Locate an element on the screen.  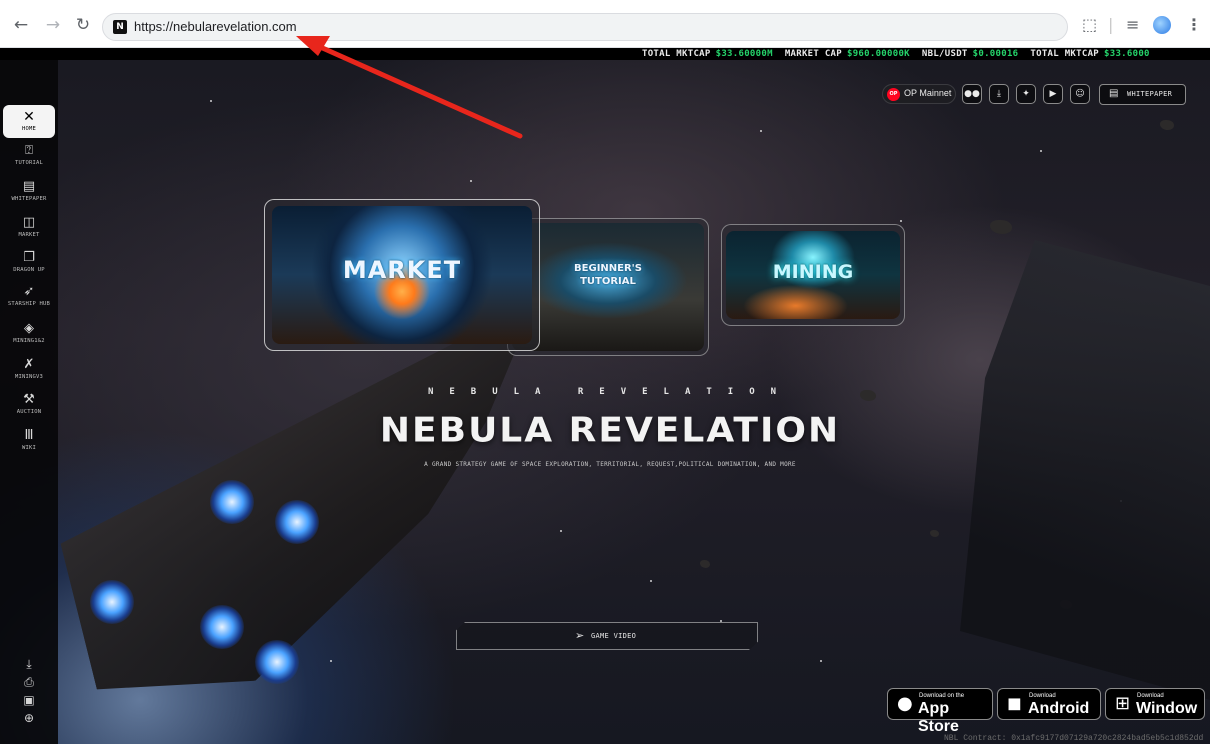
annotation-arrow is located at coordinates (409, 87).